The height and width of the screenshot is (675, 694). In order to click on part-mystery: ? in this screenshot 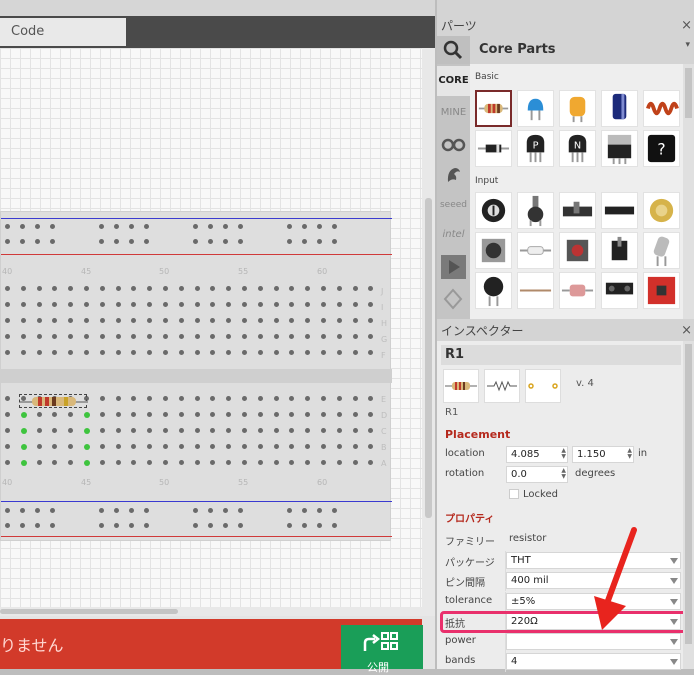, I will do `click(661, 148)`.